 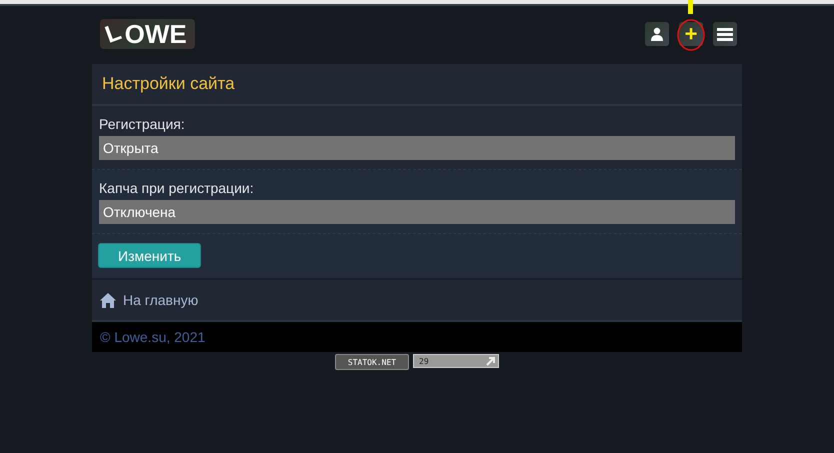 I want to click on menu-icon, so click(x=725, y=34).